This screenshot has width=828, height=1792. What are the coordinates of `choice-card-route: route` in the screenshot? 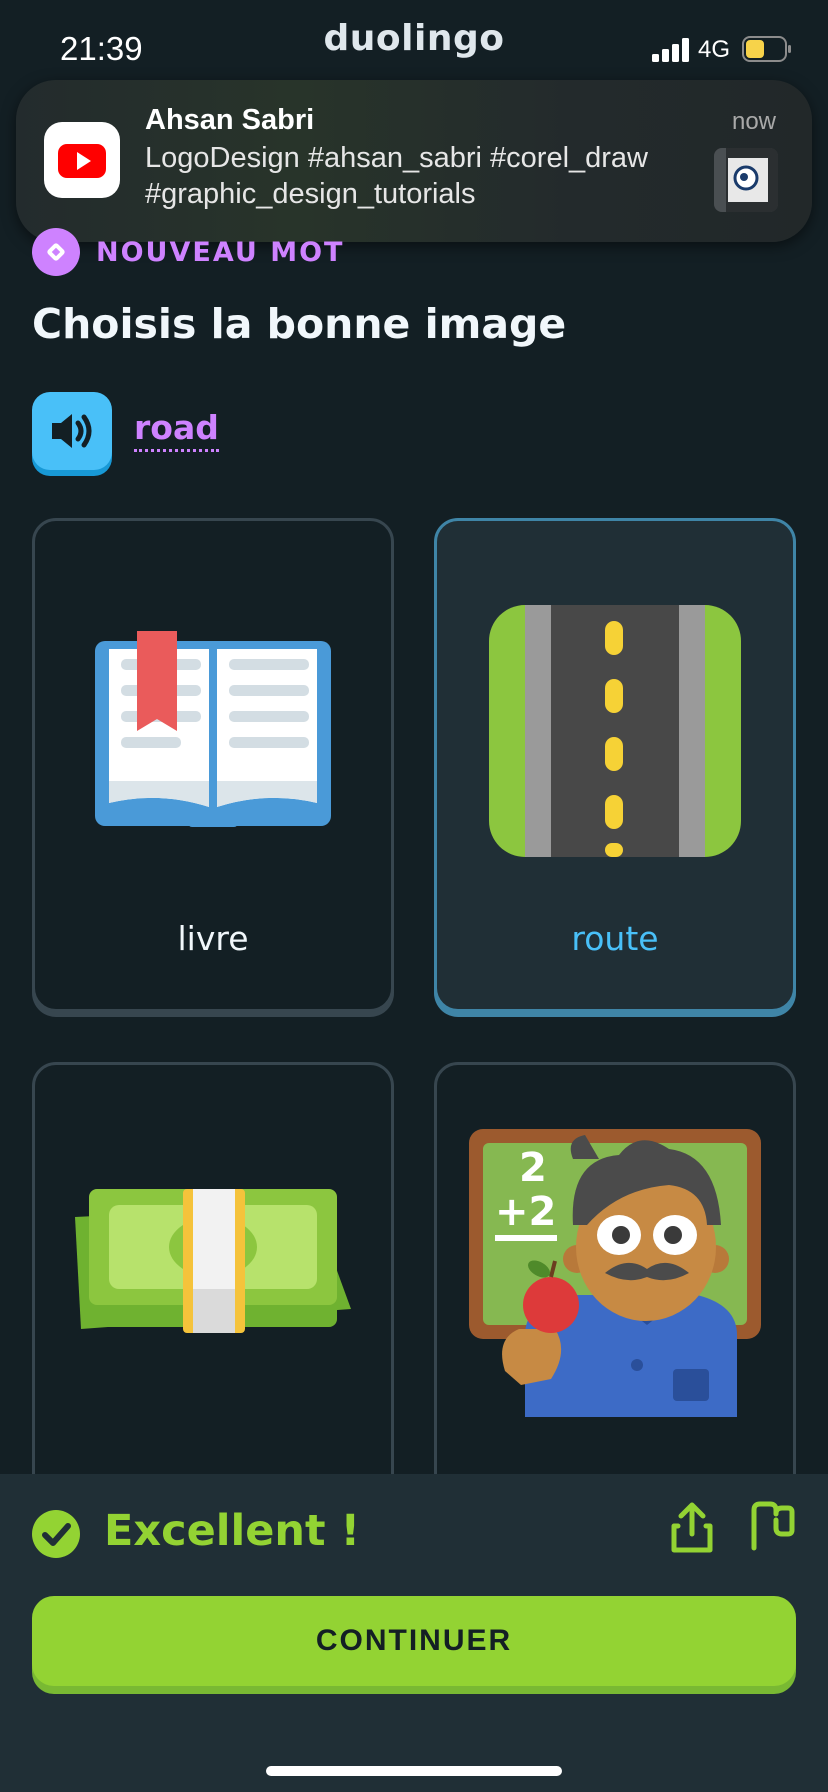 It's located at (615, 765).